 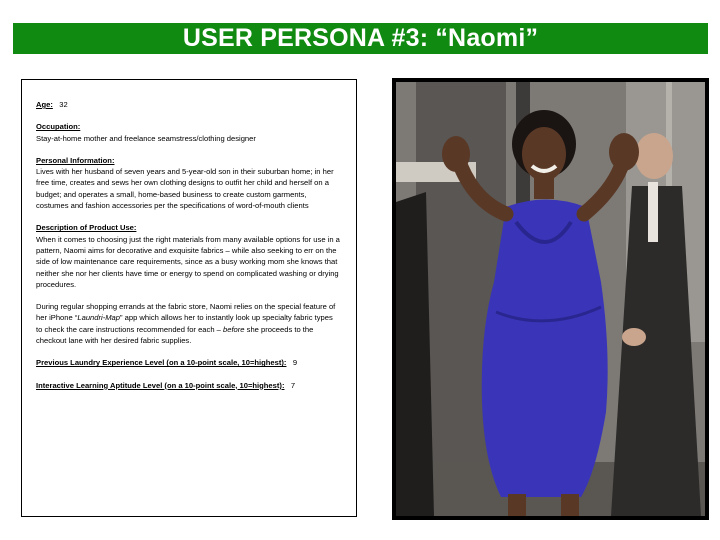 What do you see at coordinates (293, 385) in the screenshot?
I see `learning-aptitude-value: 7` at bounding box center [293, 385].